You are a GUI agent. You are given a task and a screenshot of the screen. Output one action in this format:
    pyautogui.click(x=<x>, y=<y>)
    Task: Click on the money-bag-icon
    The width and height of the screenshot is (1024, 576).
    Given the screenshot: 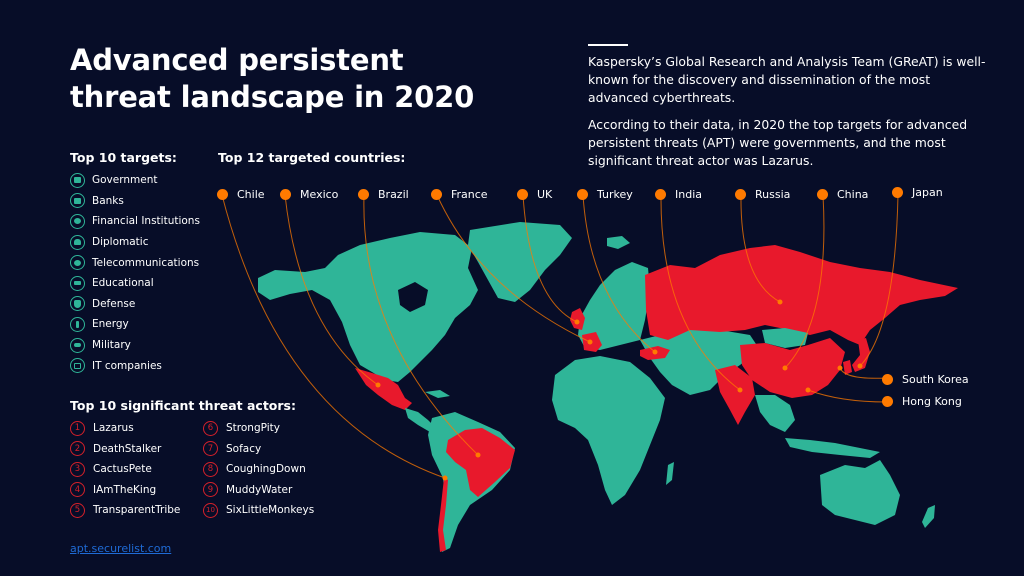 What is the action you would take?
    pyautogui.click(x=77, y=221)
    